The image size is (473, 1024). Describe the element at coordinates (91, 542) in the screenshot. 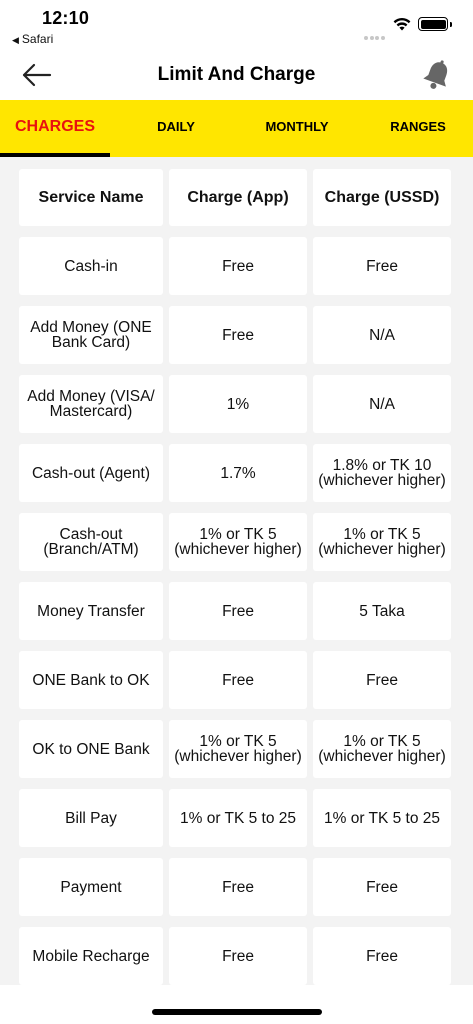

I see `service-name-cell: Cash-out (Branch/ATM)` at that location.